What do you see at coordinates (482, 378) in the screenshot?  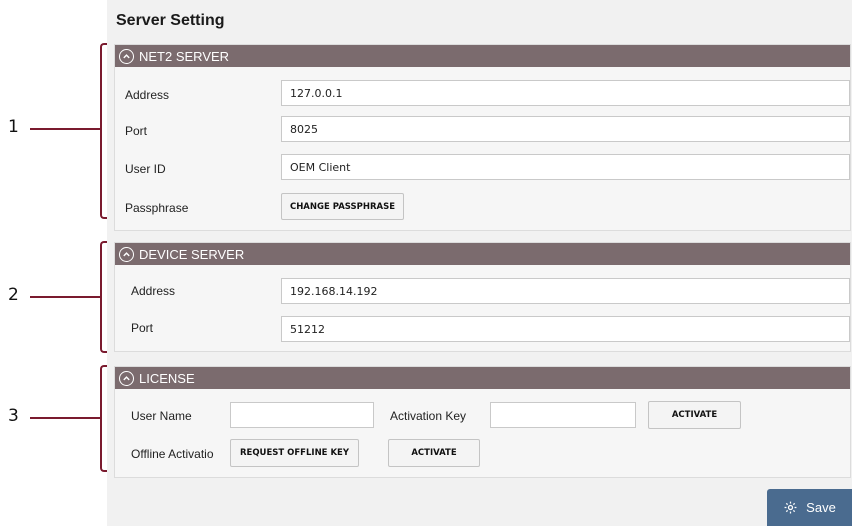 I see `license-header: LICENSE` at bounding box center [482, 378].